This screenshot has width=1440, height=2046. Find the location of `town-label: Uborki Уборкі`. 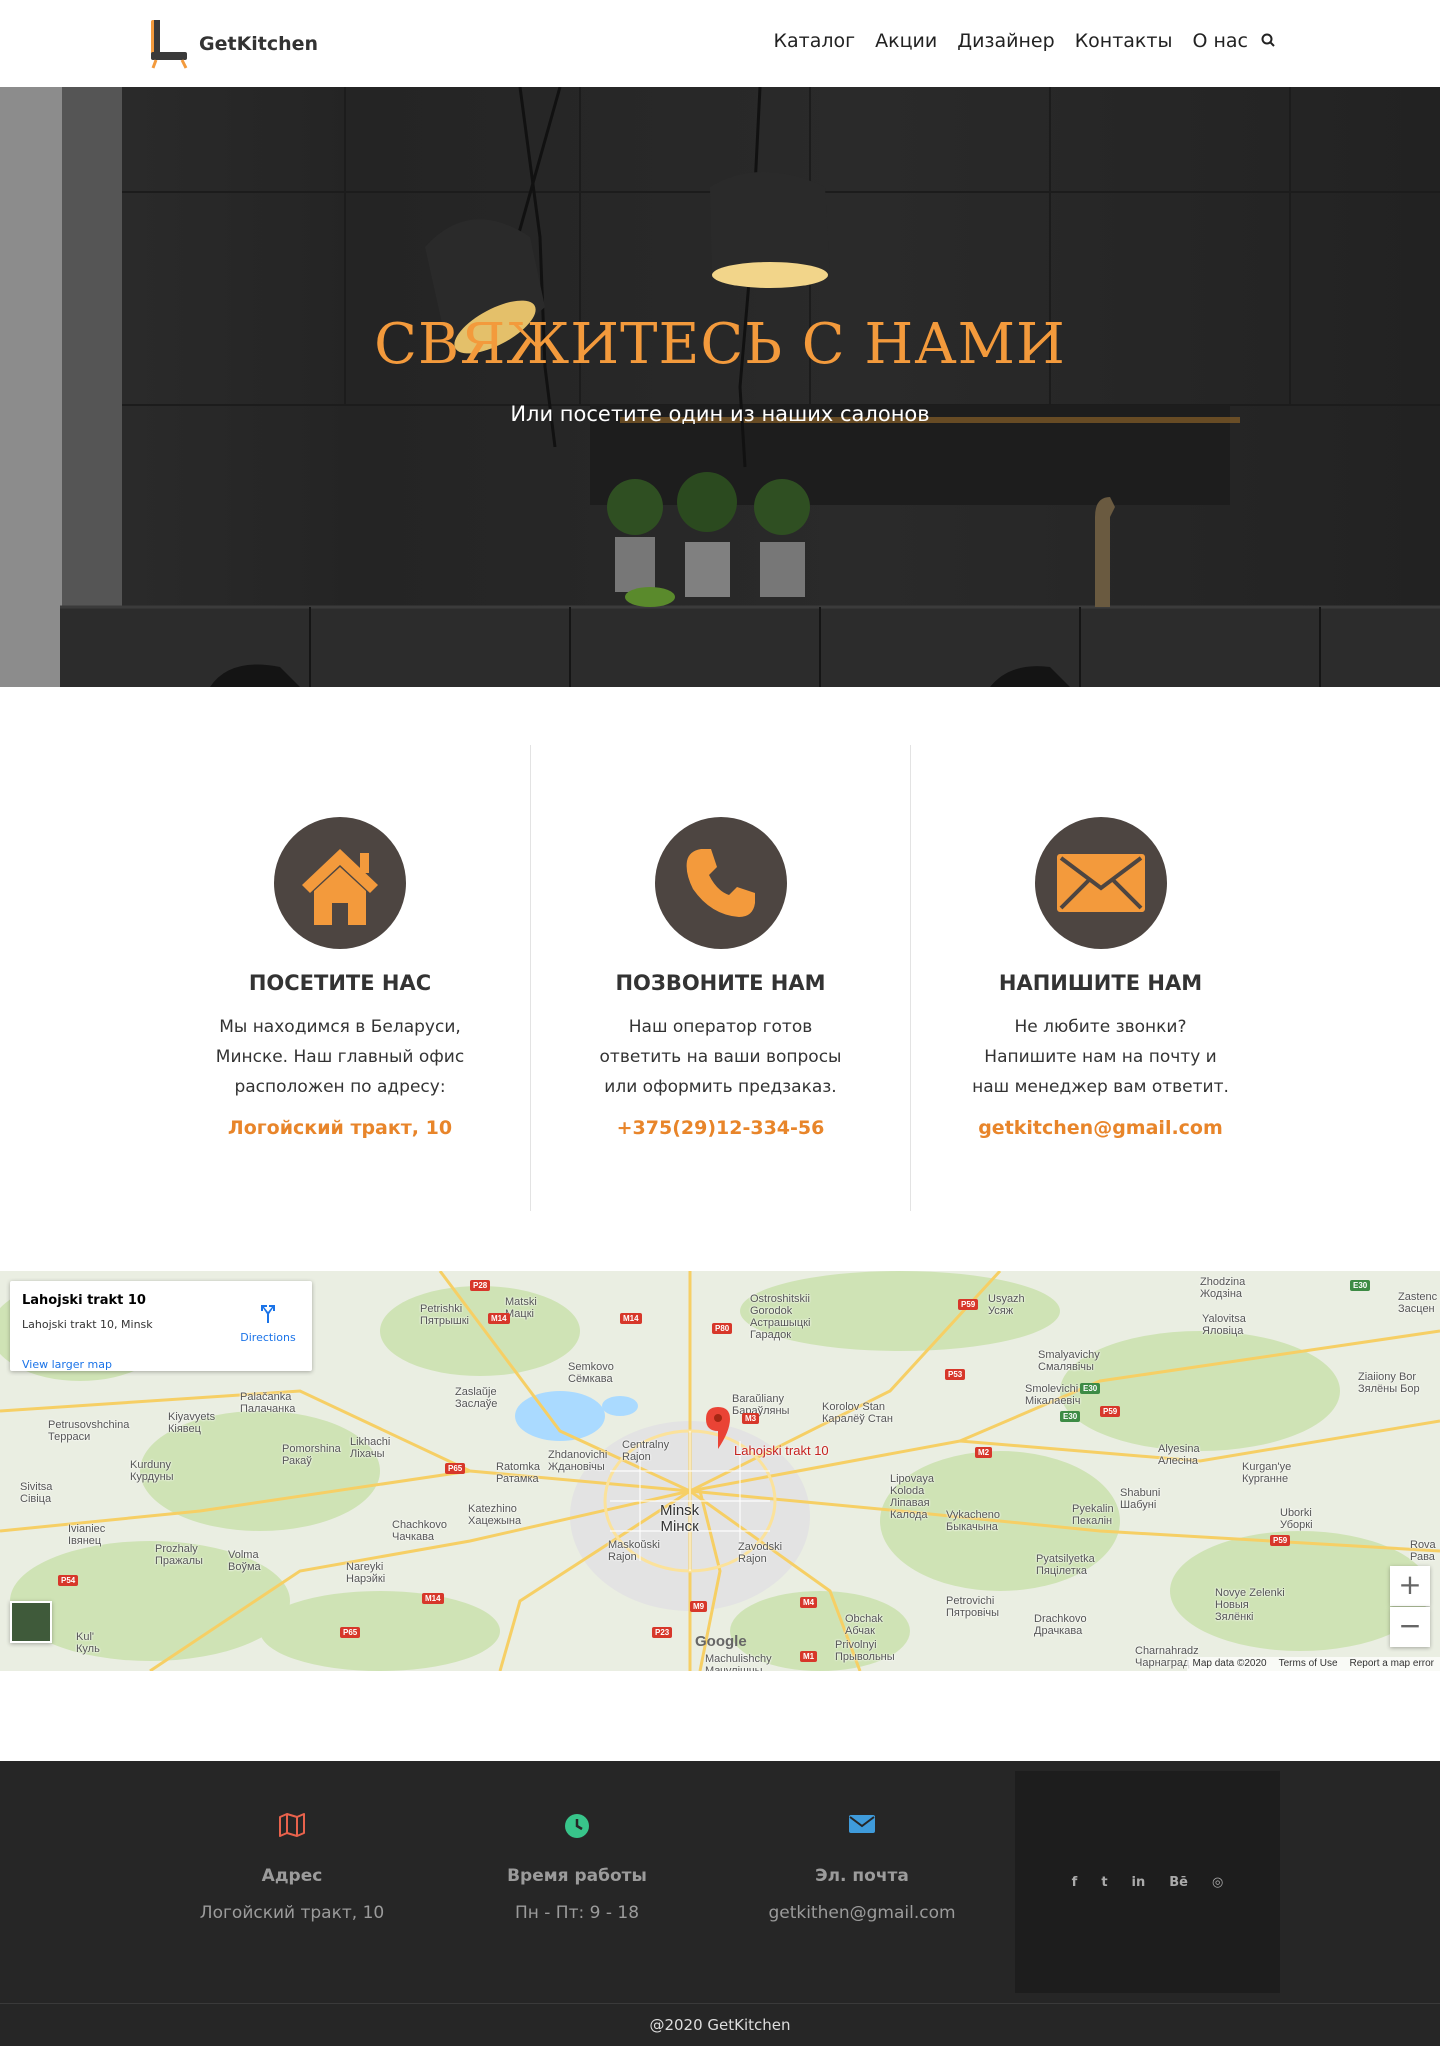

town-label: Uborki Уборкі is located at coordinates (1296, 1519).